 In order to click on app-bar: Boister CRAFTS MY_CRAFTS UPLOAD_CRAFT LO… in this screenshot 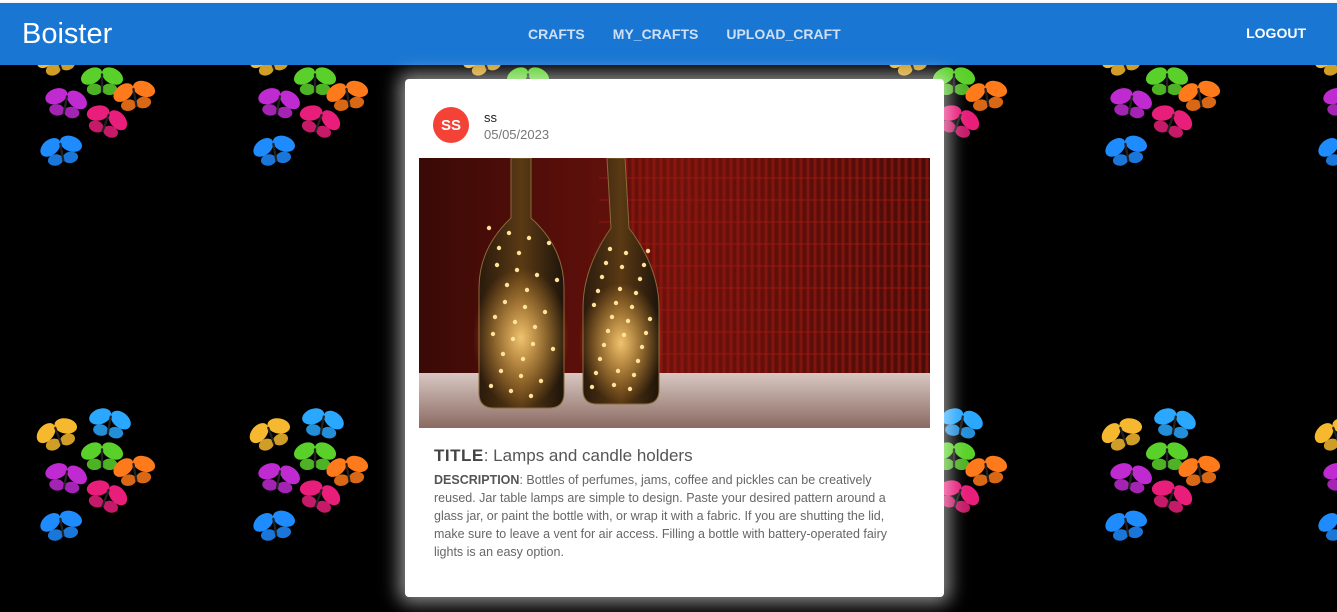, I will do `click(668, 34)`.